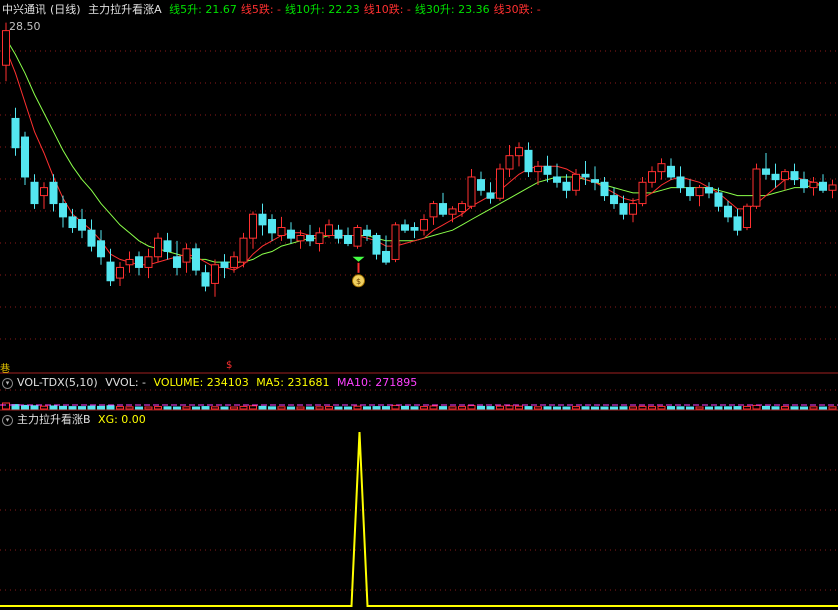  What do you see at coordinates (126, 382) in the screenshot?
I see `vvol-value: VVOL: -` at bounding box center [126, 382].